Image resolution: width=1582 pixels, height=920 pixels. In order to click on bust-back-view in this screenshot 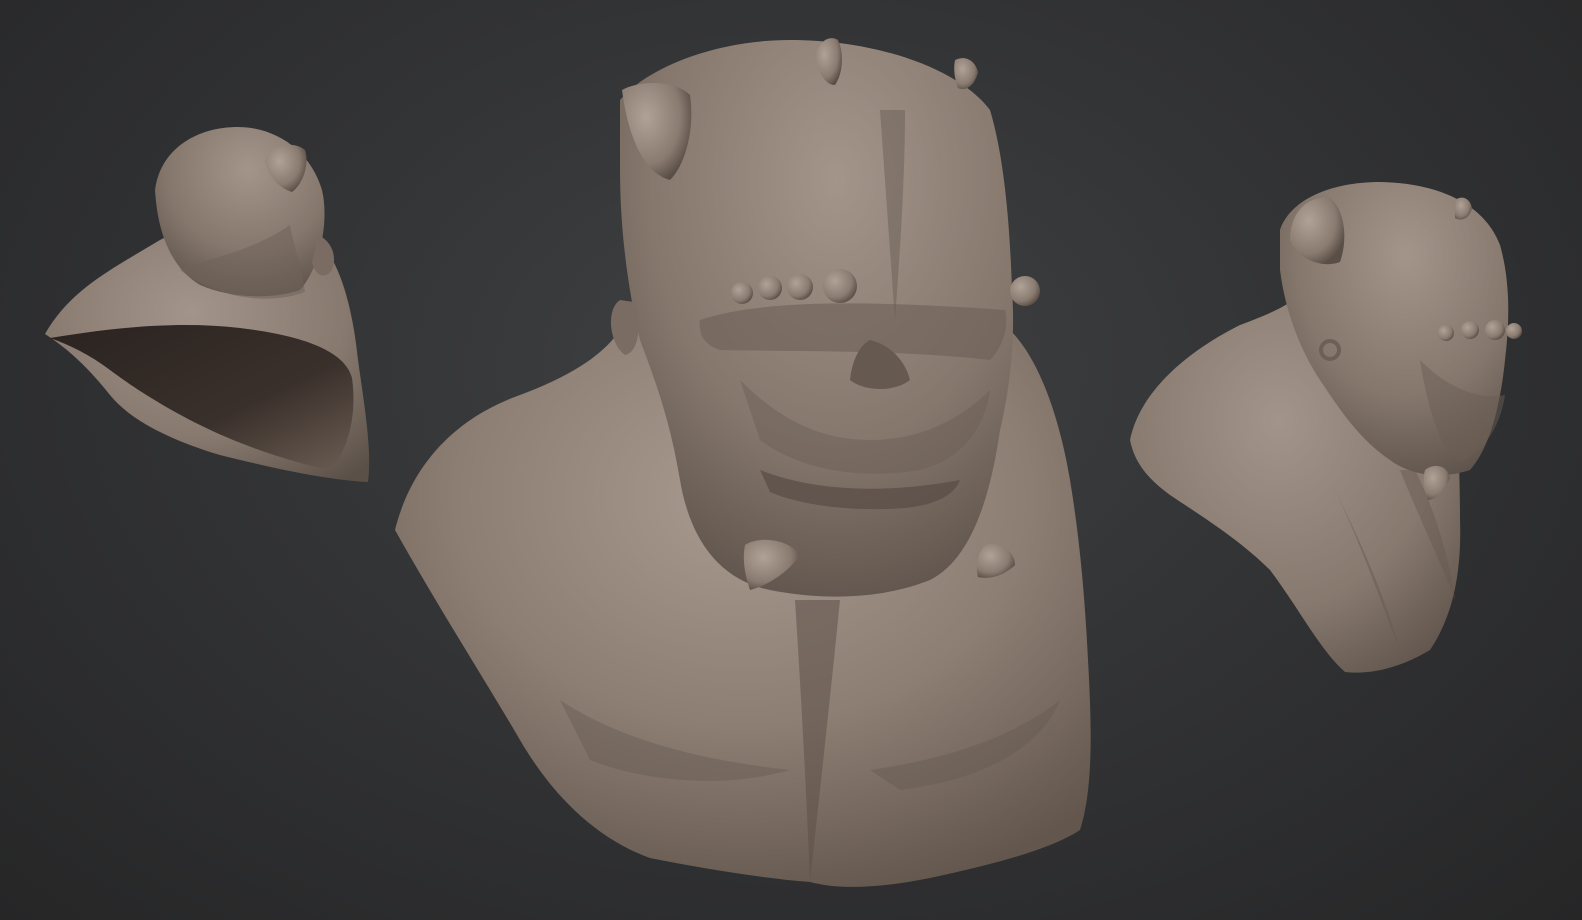, I will do `click(207, 304)`.